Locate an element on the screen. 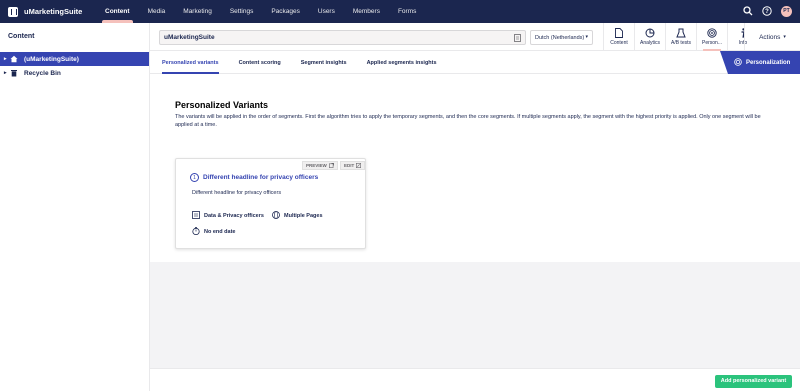 The width and height of the screenshot is (800, 391). globe-icon is located at coordinates (276, 216).